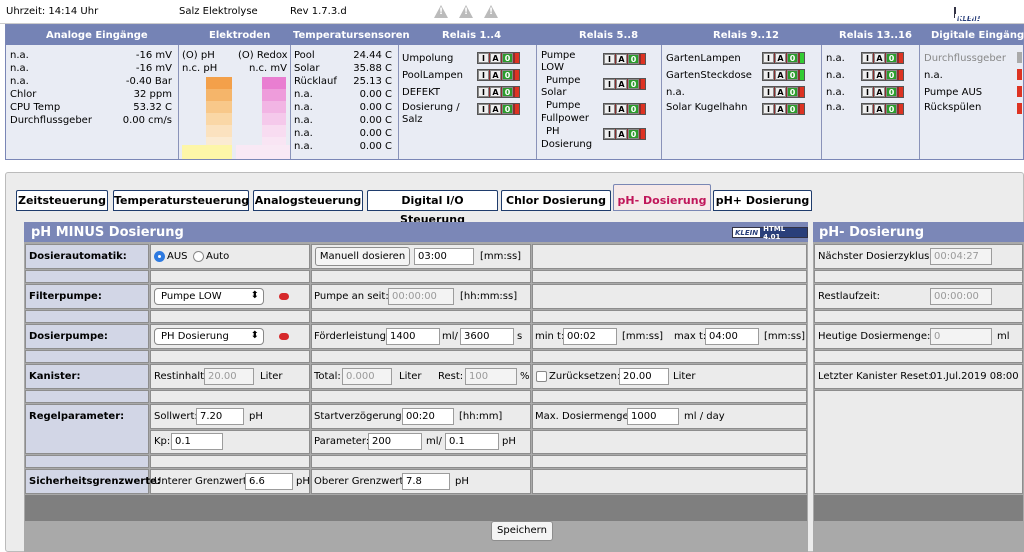 This screenshot has height=552, width=1024. What do you see at coordinates (198, 55) in the screenshot?
I see `ph-electrode-label: (O) pH` at bounding box center [198, 55].